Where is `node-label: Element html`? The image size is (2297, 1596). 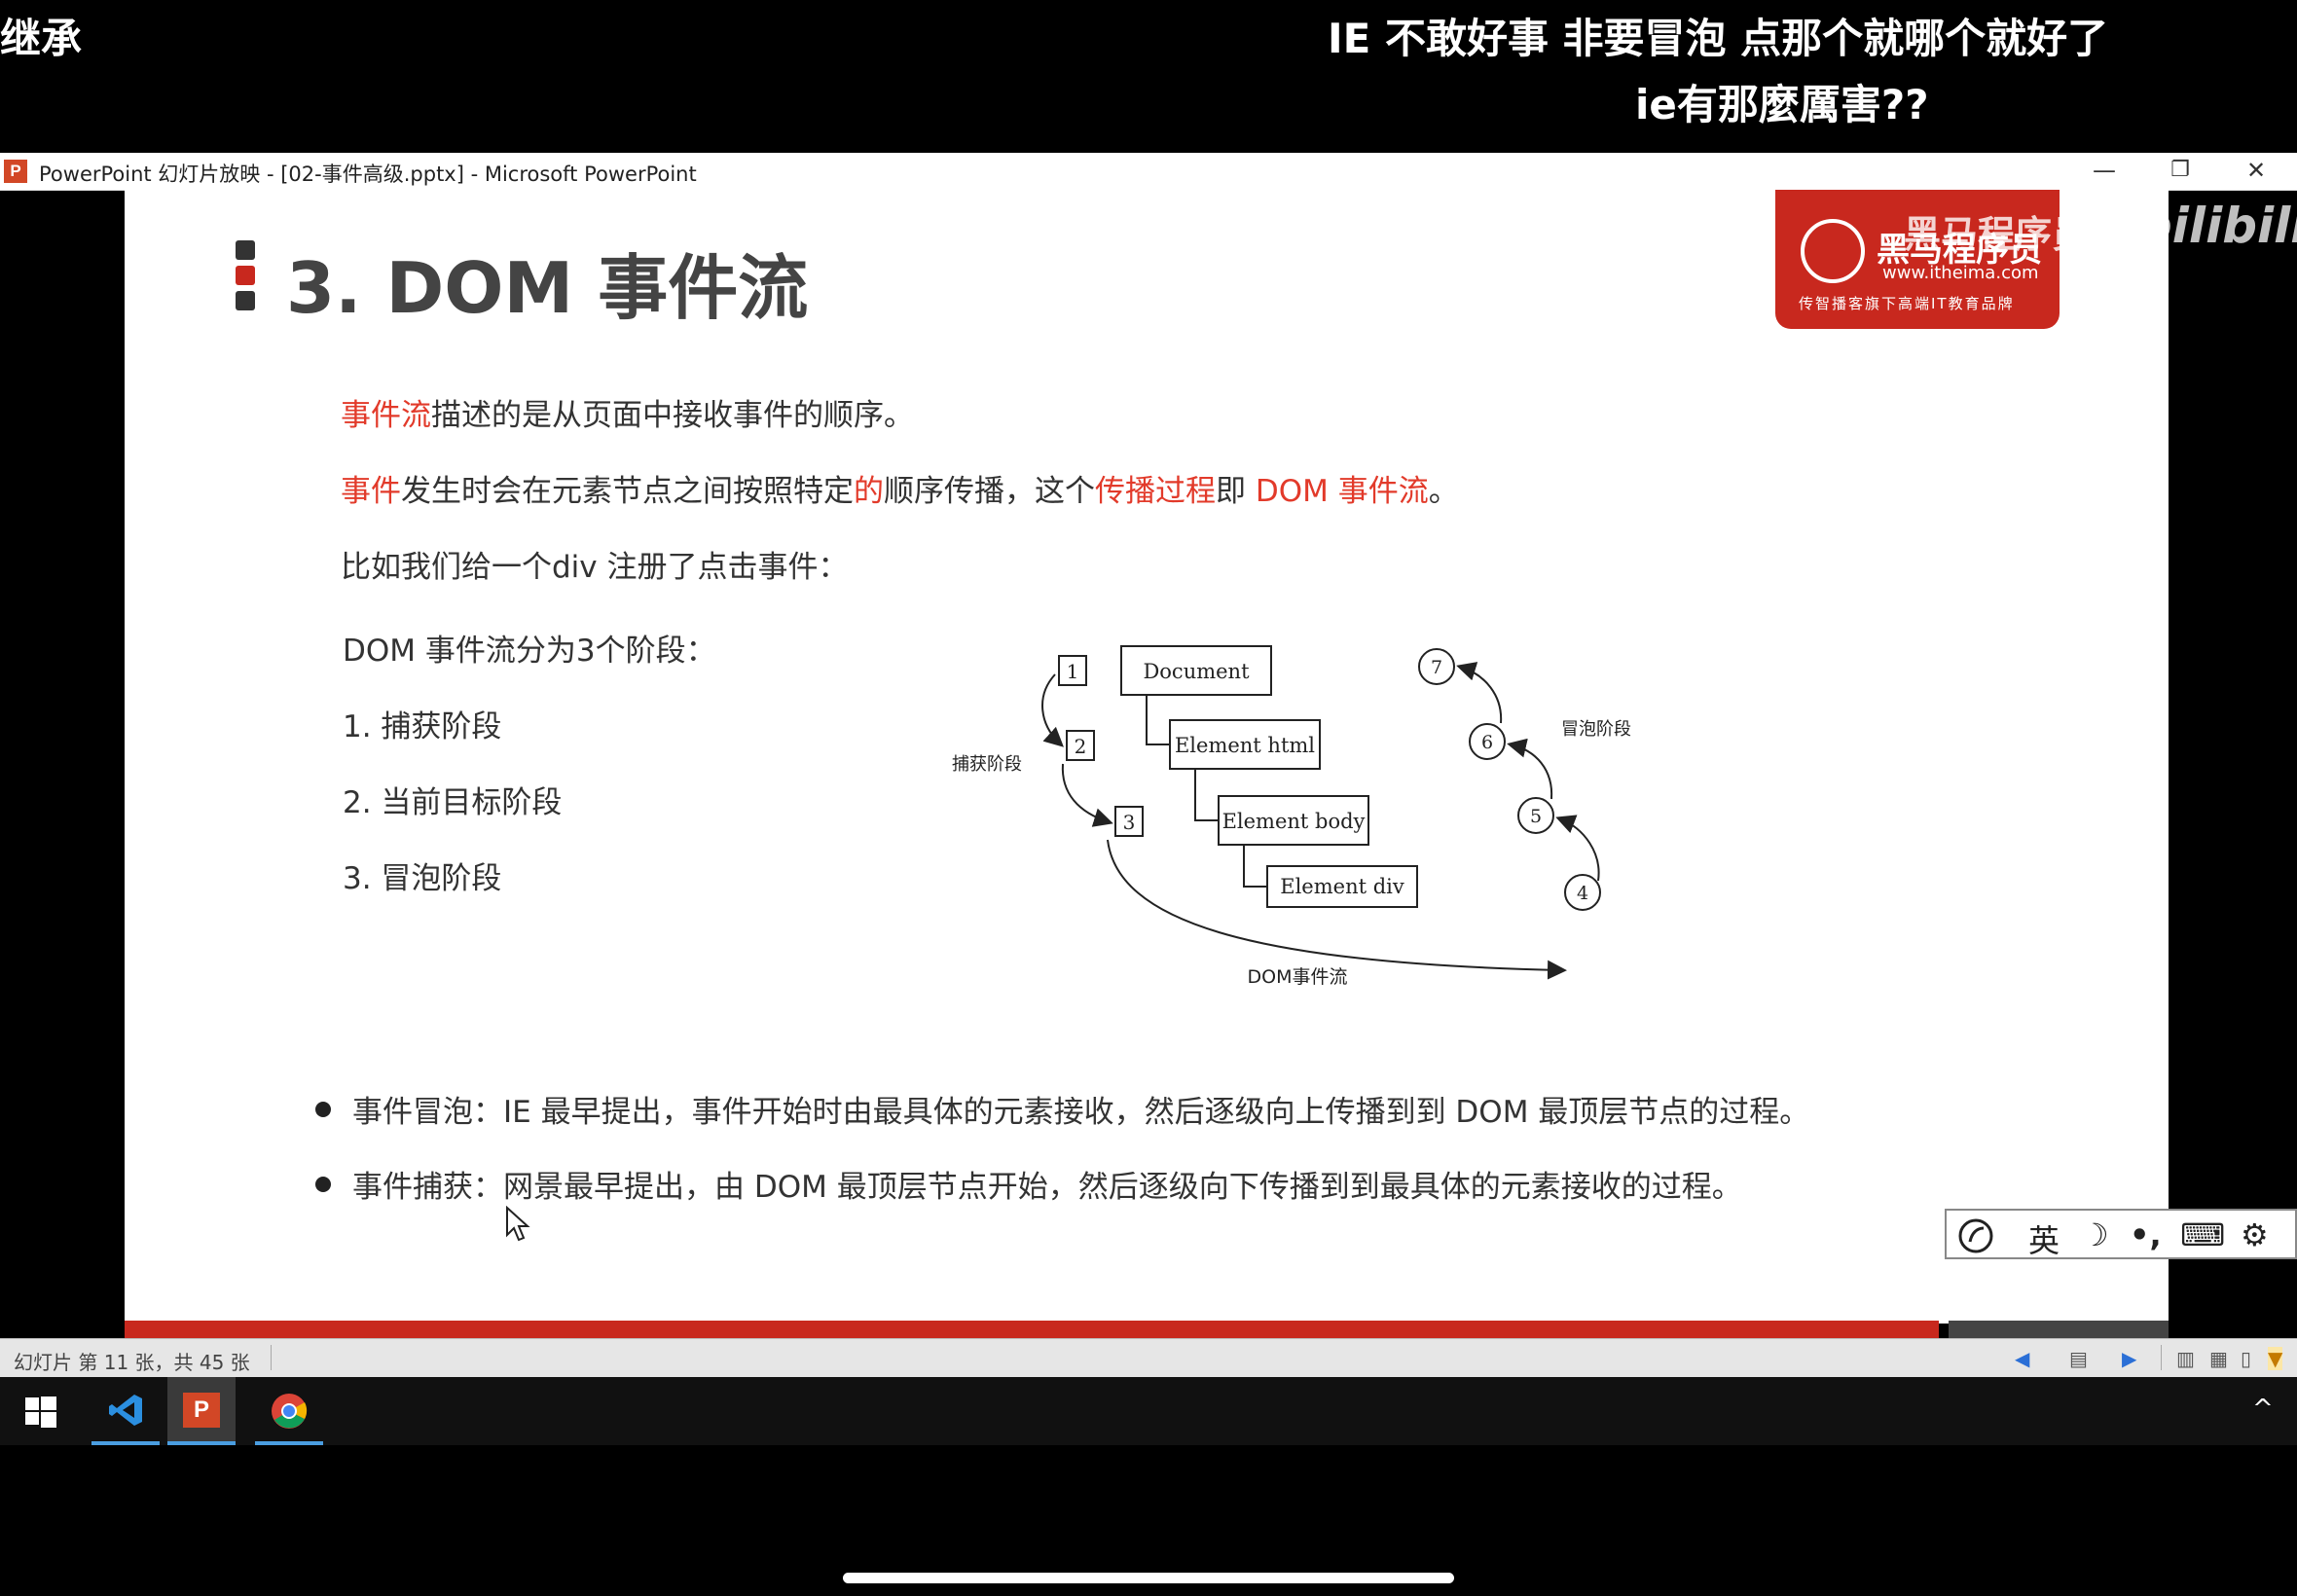 node-label: Element html is located at coordinates (1245, 745).